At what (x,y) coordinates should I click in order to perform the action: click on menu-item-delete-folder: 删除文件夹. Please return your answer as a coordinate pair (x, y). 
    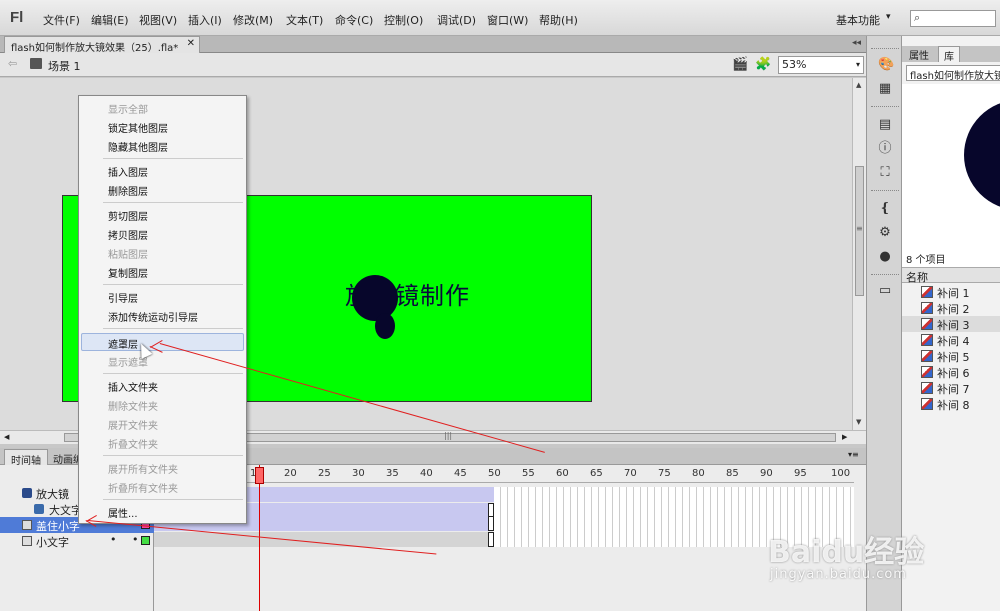
    Looking at the image, I should click on (133, 405).